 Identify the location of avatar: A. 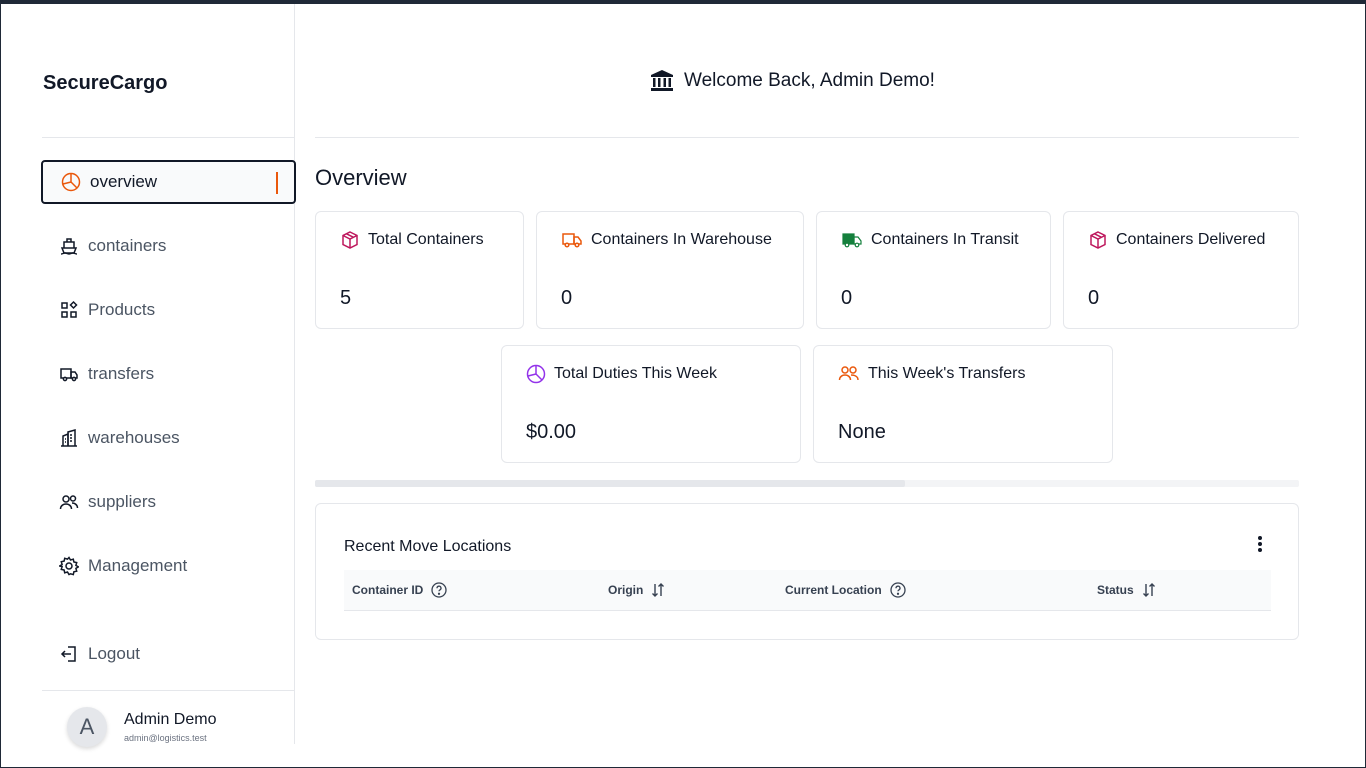
(87, 727).